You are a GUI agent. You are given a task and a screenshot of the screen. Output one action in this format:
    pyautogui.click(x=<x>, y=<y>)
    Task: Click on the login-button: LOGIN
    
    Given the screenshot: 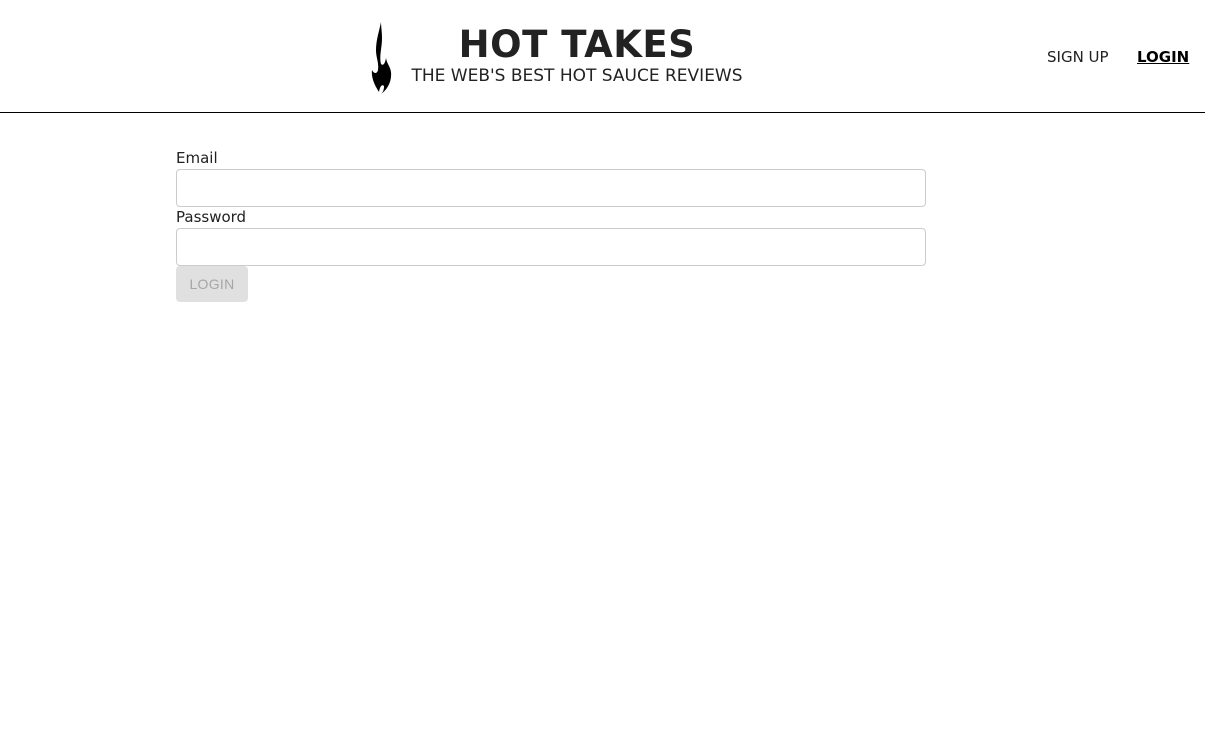 What is the action you would take?
    pyautogui.click(x=212, y=284)
    